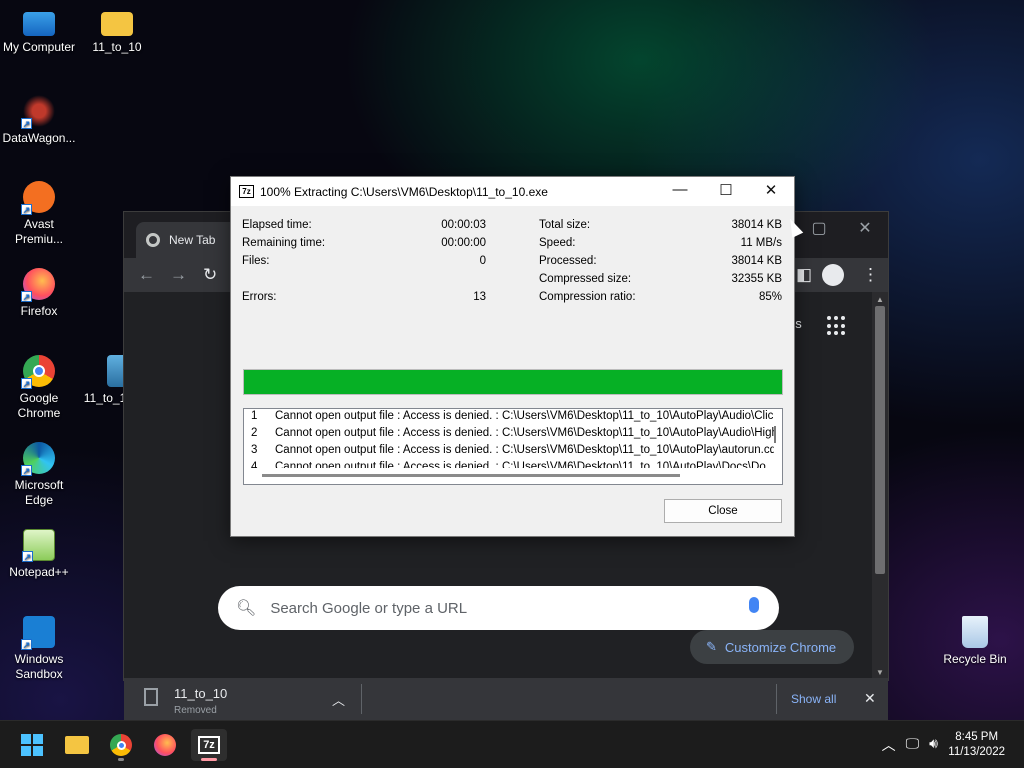 The width and height of the screenshot is (1024, 768). I want to click on desktop-icon-recycle-bin: Recycle Bin, so click(975, 641).